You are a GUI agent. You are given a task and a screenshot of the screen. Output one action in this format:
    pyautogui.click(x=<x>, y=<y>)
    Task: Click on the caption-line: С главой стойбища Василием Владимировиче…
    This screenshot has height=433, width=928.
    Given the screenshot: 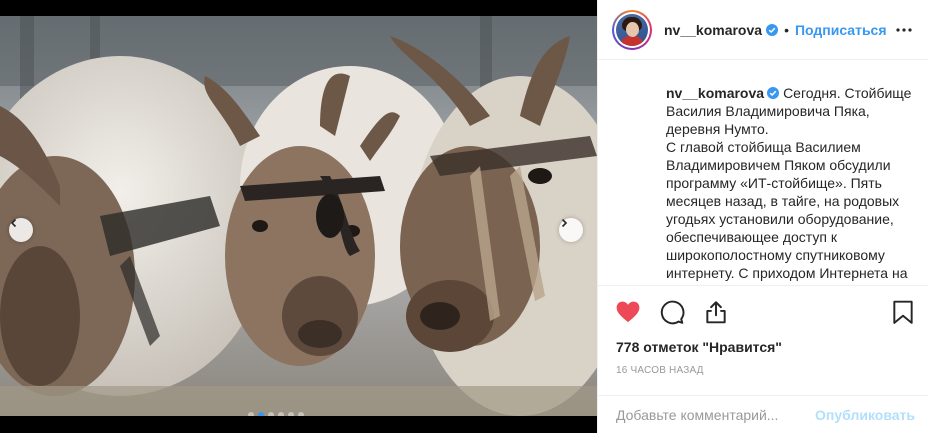 What is the action you would take?
    pyautogui.click(x=787, y=210)
    